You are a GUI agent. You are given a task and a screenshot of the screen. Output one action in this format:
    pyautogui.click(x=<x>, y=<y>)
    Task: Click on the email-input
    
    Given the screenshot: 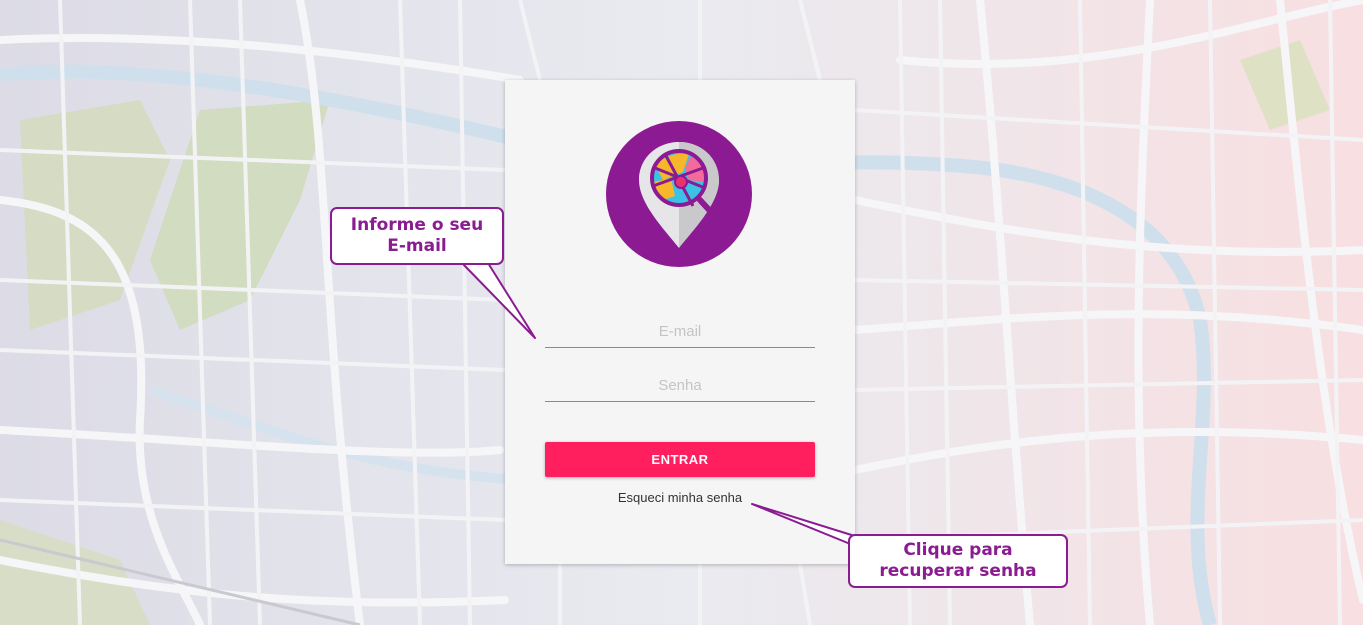 What is the action you would take?
    pyautogui.click(x=680, y=331)
    